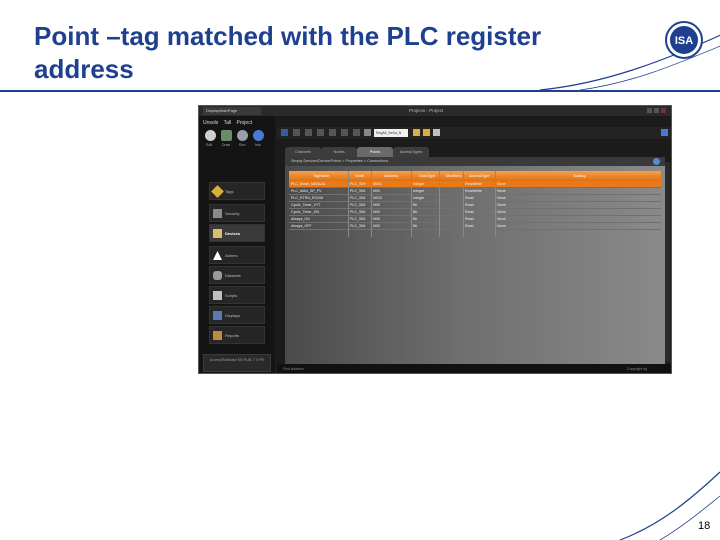 This screenshot has height=540, width=720. What do you see at coordinates (479, 176) in the screenshot?
I see `column-header: AccessType` at bounding box center [479, 176].